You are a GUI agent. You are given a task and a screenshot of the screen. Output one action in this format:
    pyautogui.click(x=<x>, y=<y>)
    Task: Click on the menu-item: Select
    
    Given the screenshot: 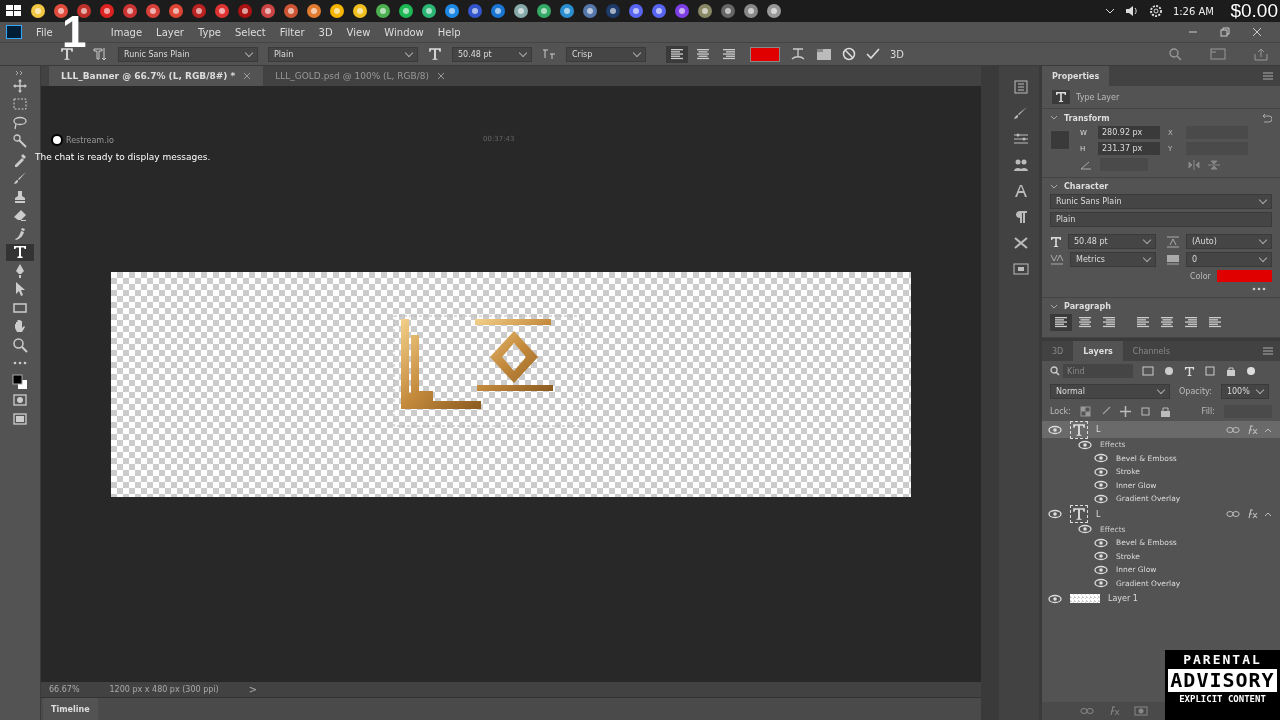 What is the action you would take?
    pyautogui.click(x=250, y=32)
    